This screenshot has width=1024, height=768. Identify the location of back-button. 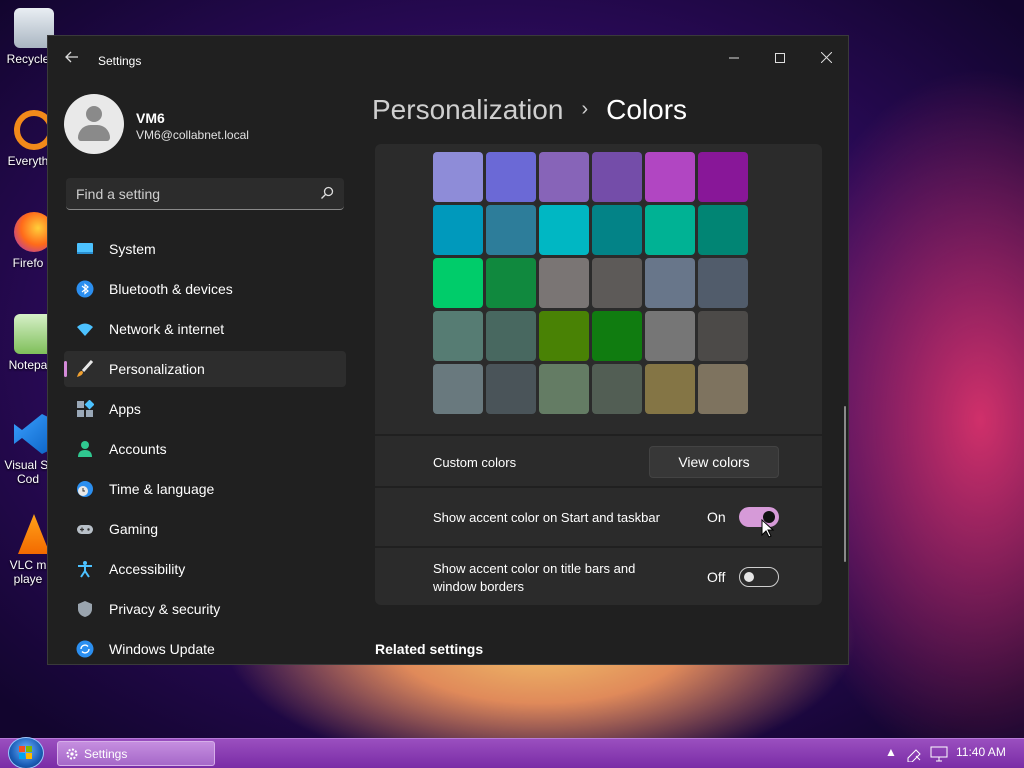
(72, 60).